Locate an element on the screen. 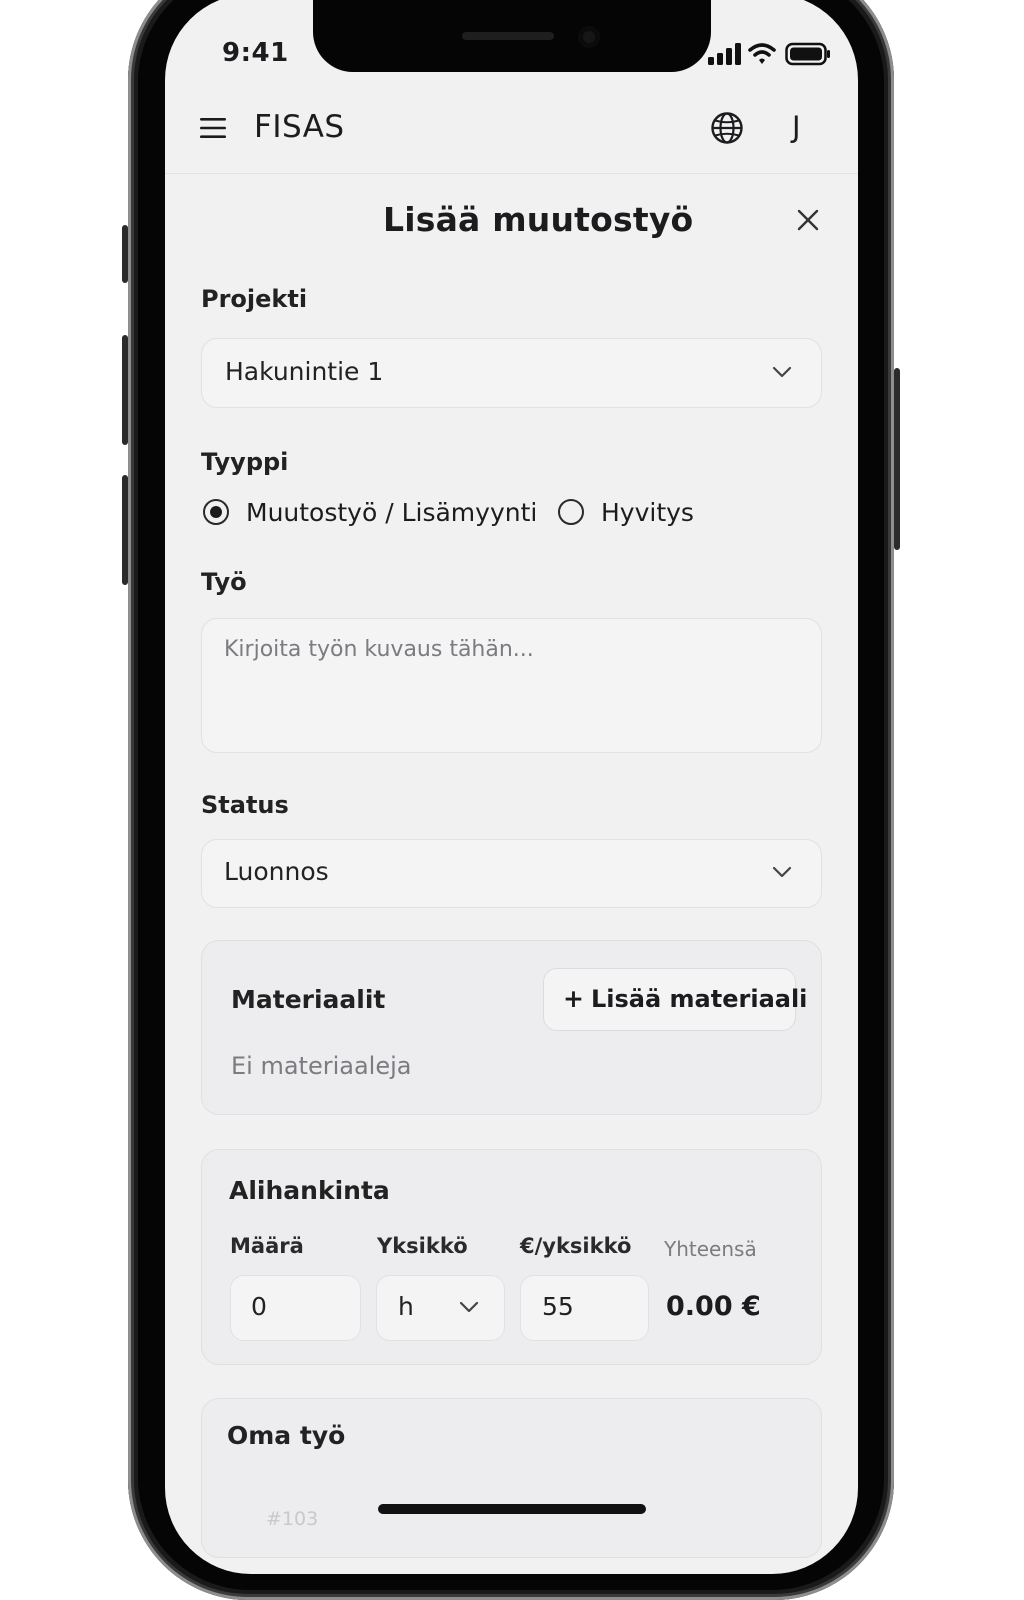 Image resolution: width=1024 pixels, height=1600 pixels. footer-reference: #103 is located at coordinates (292, 1519).